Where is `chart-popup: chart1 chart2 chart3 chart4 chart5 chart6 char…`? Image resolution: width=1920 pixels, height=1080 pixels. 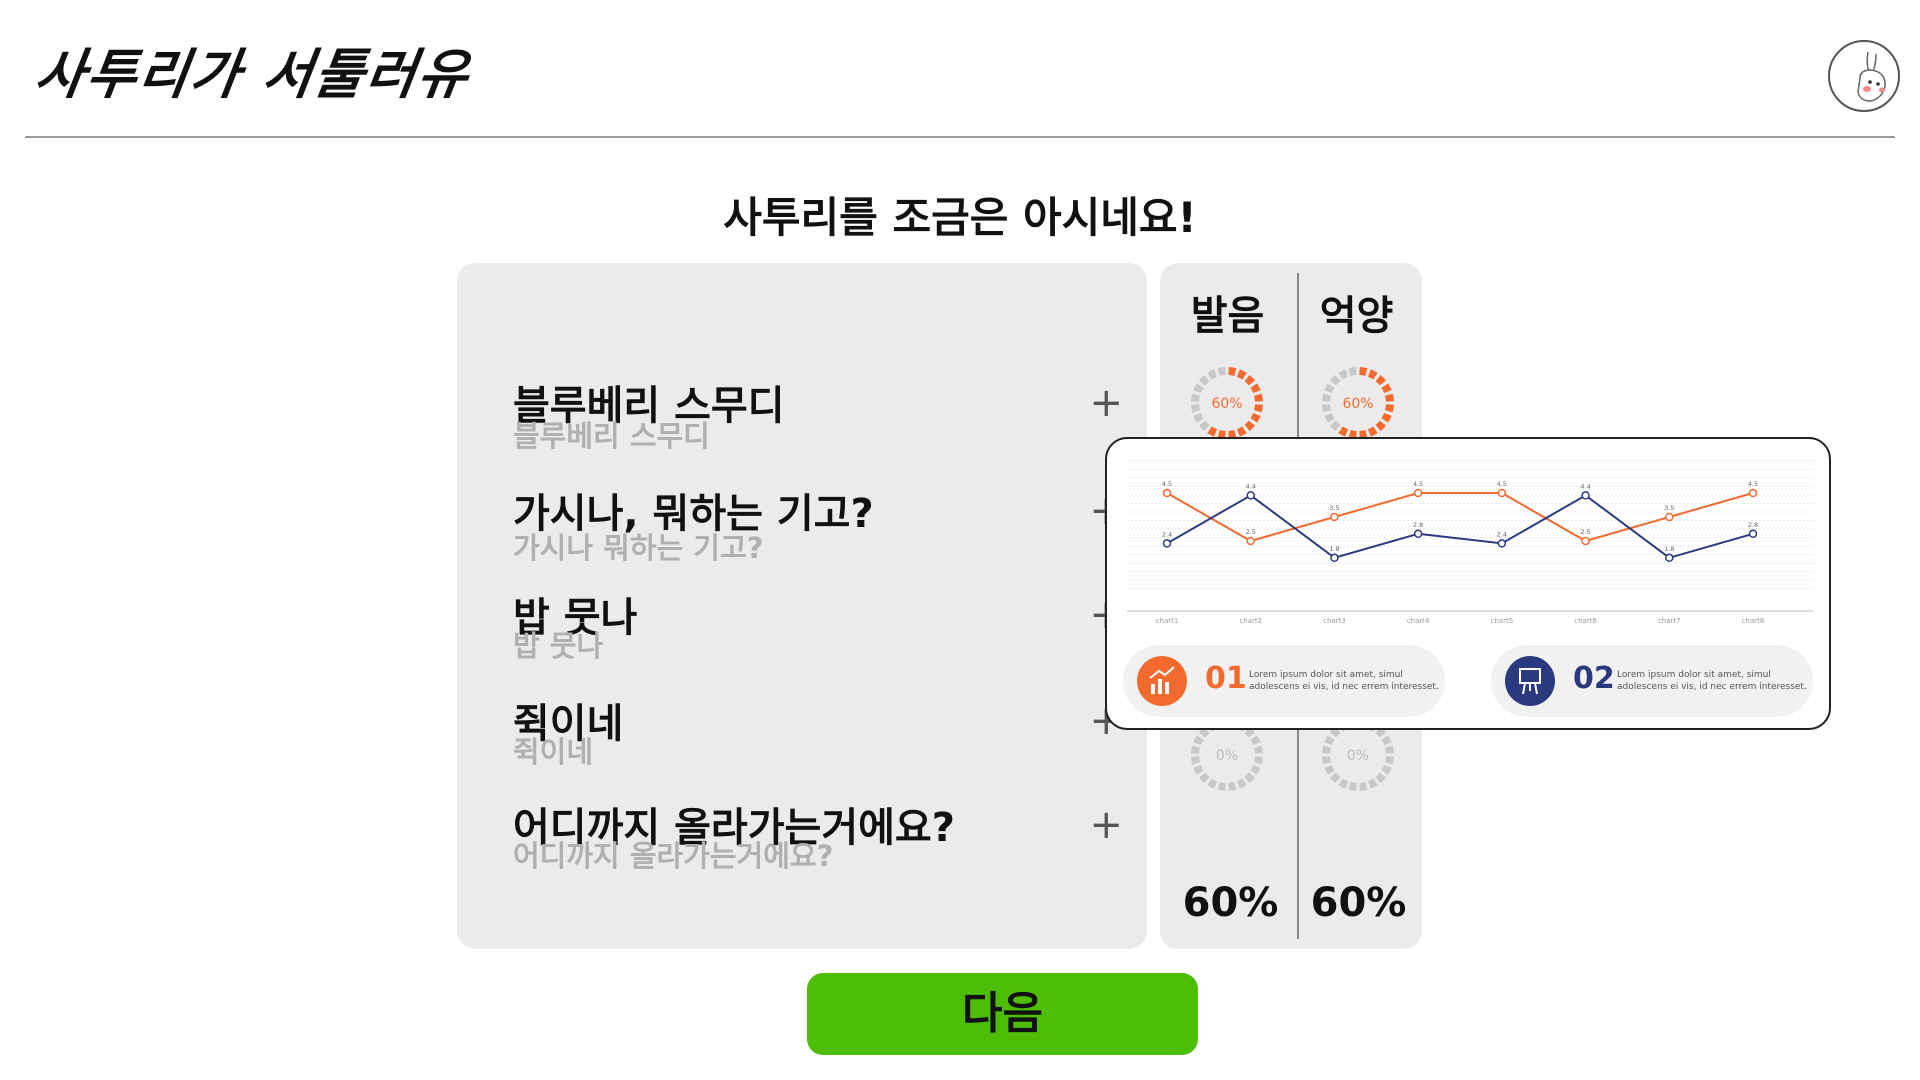 chart-popup: chart1 chart2 chart3 chart4 chart5 chart6 char… is located at coordinates (1468, 583).